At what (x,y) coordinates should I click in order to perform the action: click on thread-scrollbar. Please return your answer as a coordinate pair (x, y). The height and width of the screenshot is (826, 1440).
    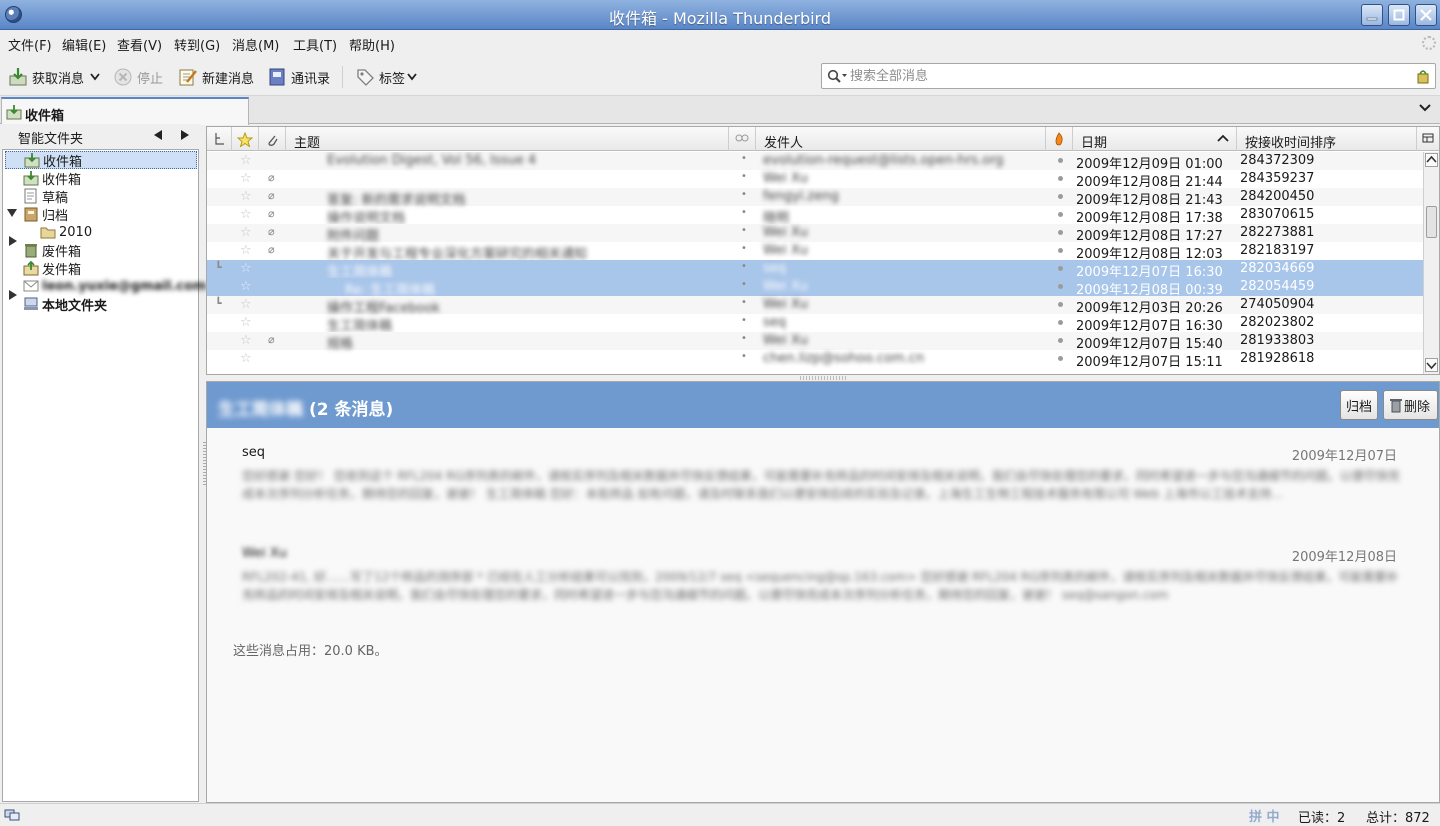
    Looking at the image, I should click on (1431, 263).